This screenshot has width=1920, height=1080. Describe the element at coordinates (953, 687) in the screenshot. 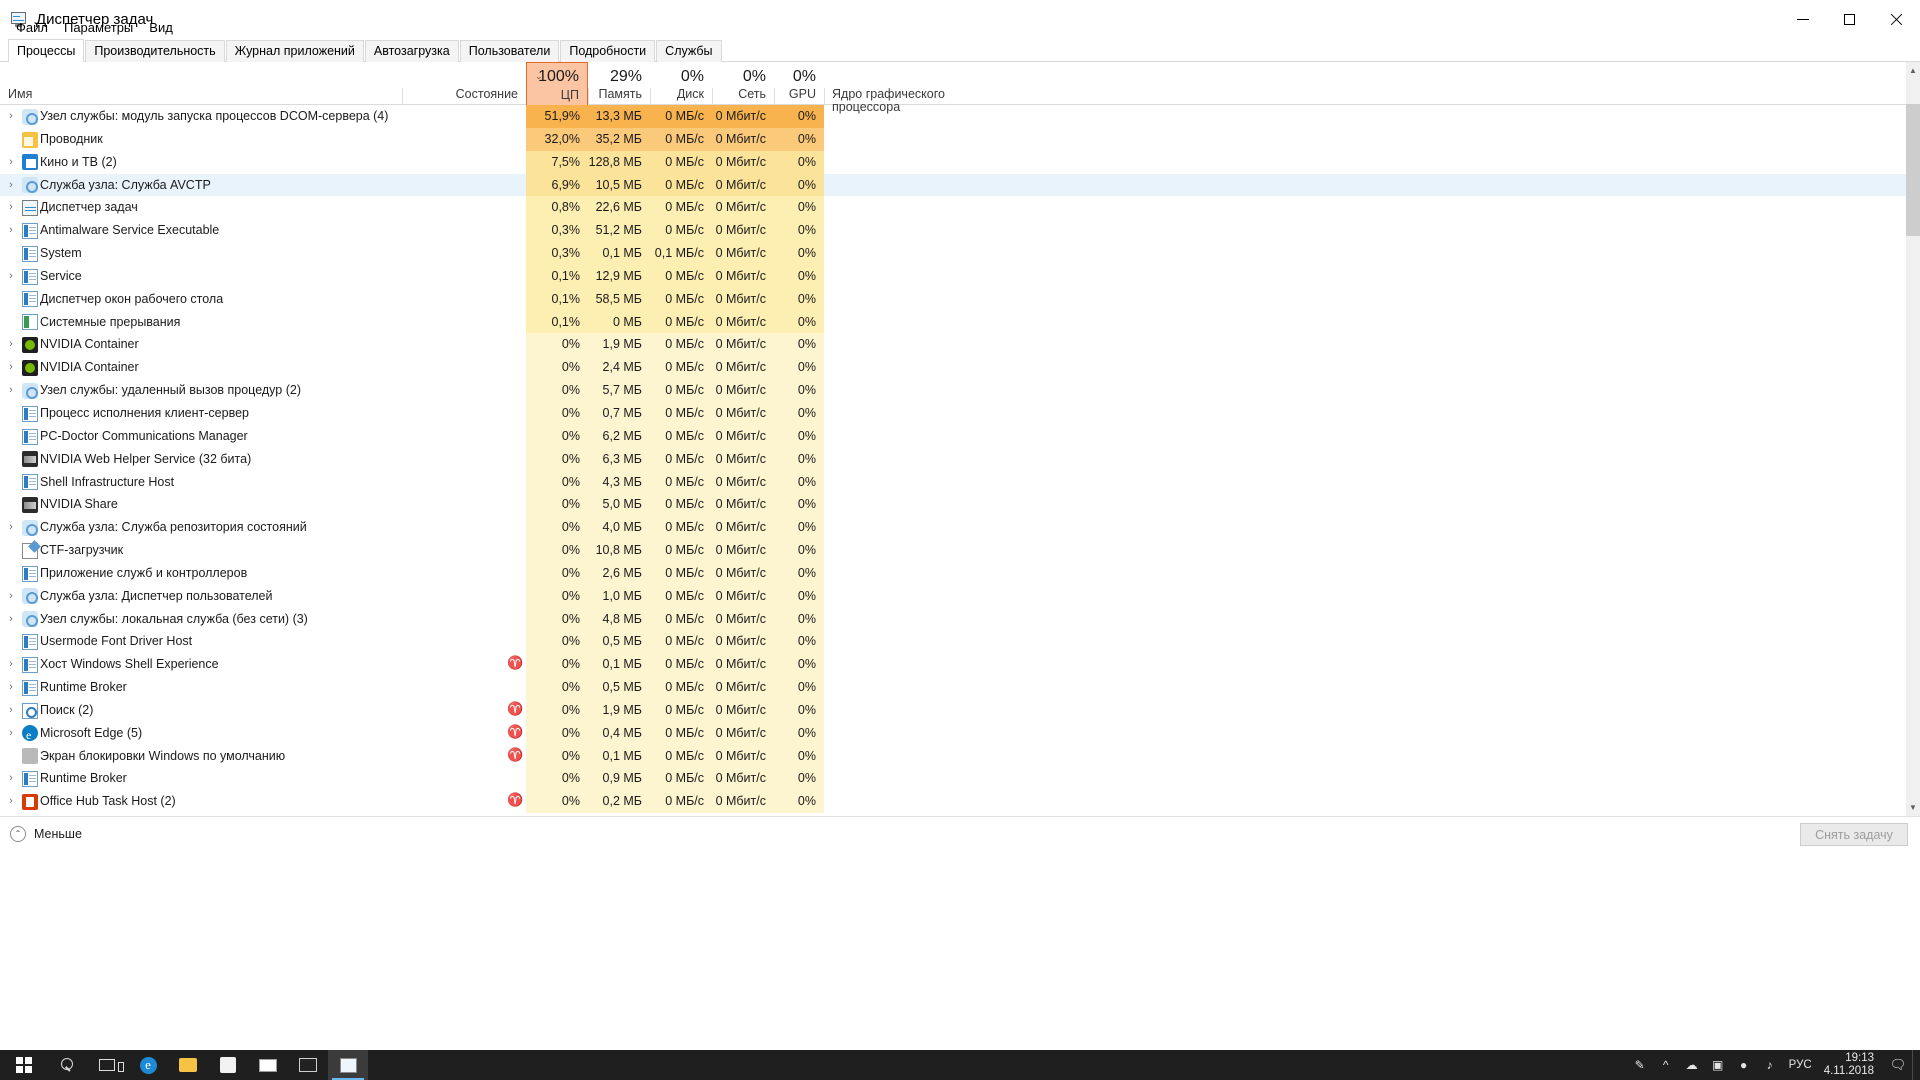

I see `table-row: › Runtime Broker 0% 0,5 МБ 0 МБ/с 0 Мбит/с 0%` at that location.